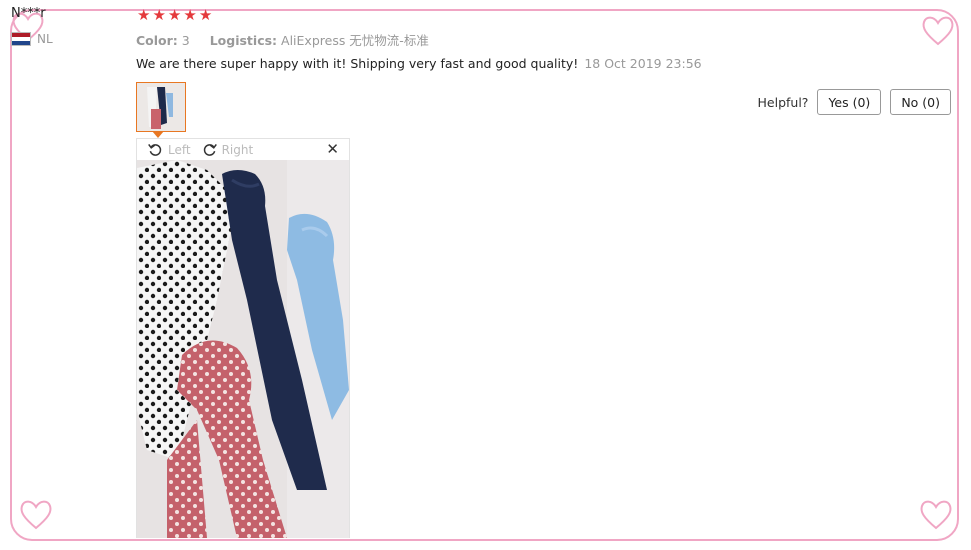 This screenshot has width=971, height=550. I want to click on rotate-left-button: Left, so click(169, 149).